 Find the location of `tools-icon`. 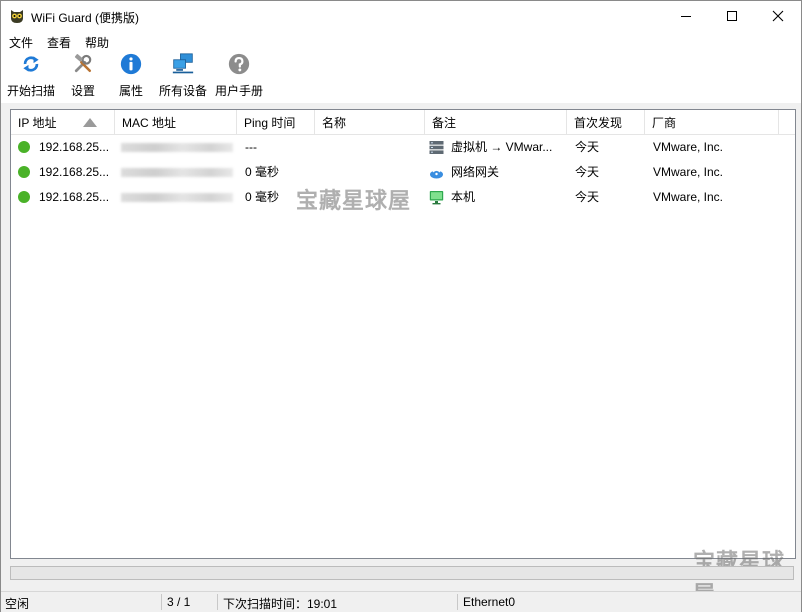

tools-icon is located at coordinates (83, 63).